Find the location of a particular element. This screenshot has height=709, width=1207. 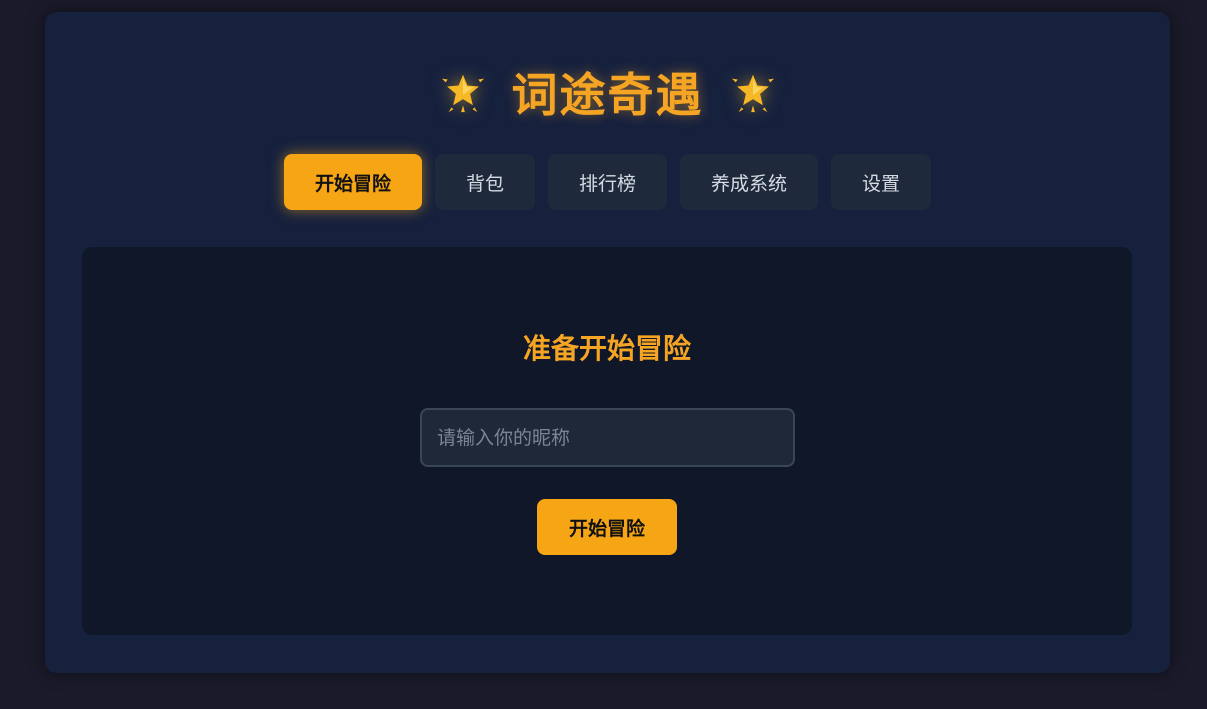

tab-backpack: 背包 is located at coordinates (484, 182).